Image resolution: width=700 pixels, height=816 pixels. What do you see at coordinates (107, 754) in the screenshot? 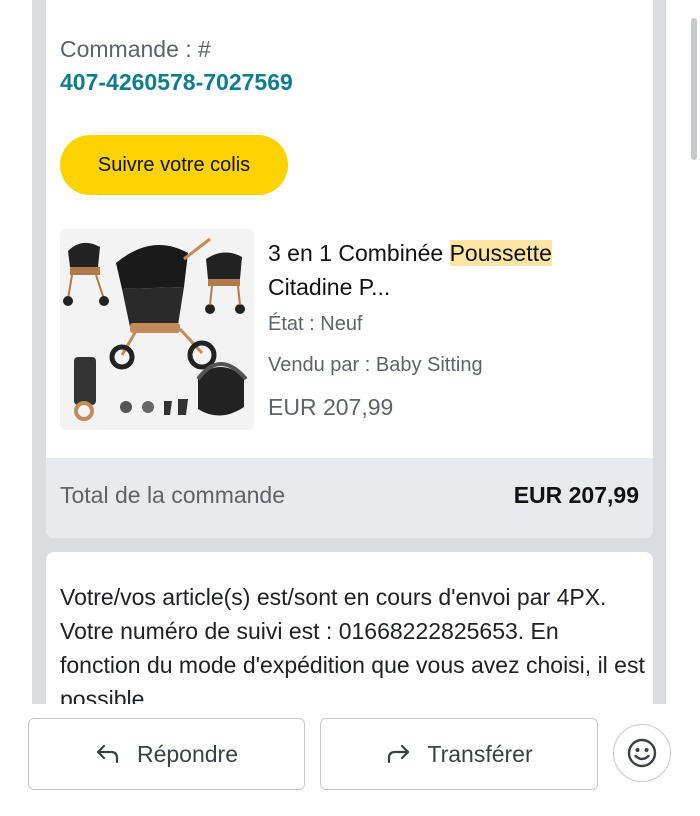
I see `reply-arrow-icon` at bounding box center [107, 754].